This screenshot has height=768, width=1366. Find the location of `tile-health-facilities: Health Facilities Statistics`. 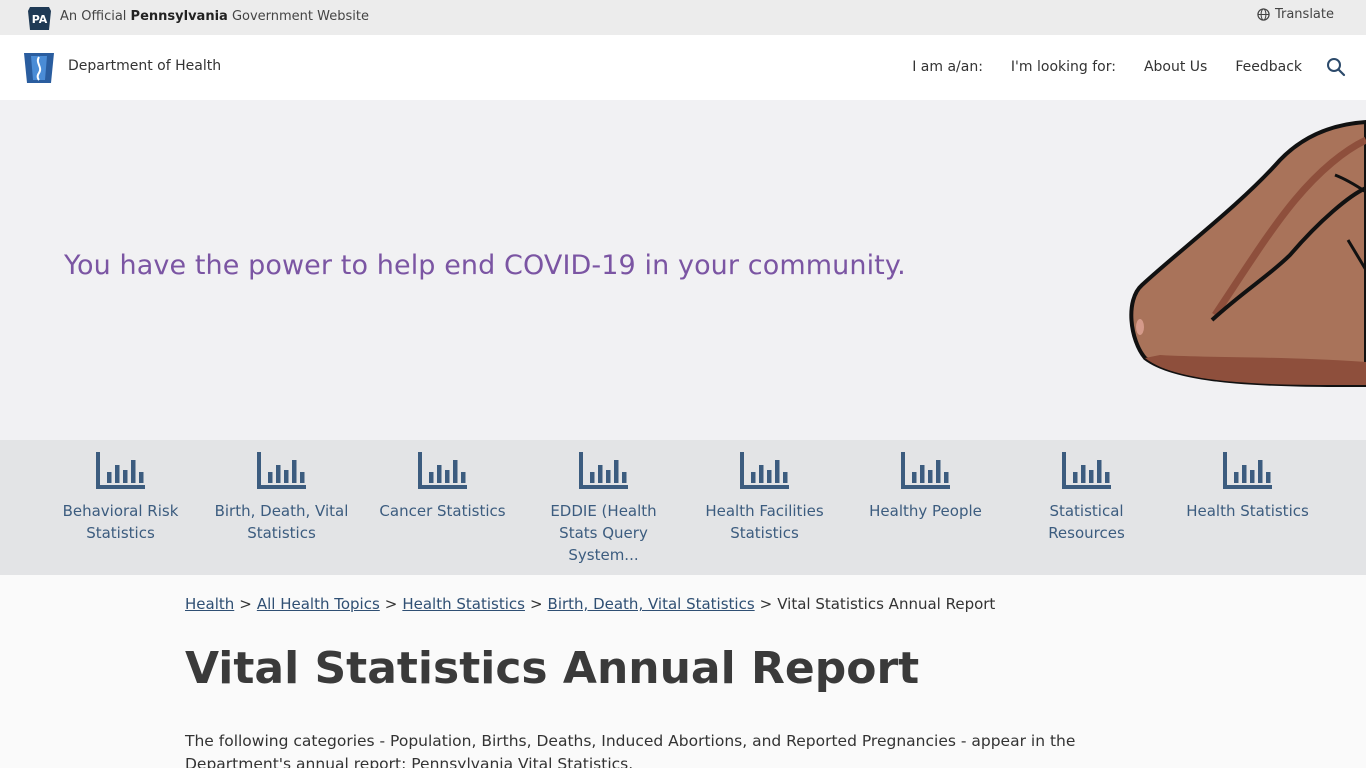

tile-health-facilities: Health Facilities Statistics is located at coordinates (764, 497).